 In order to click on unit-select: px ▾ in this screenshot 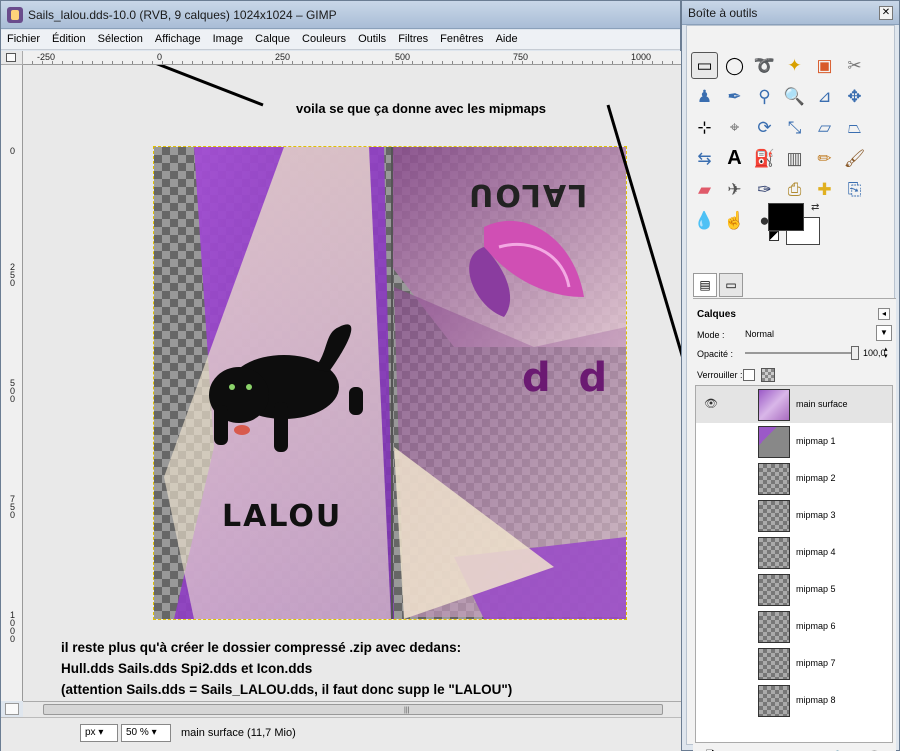, I will do `click(99, 733)`.